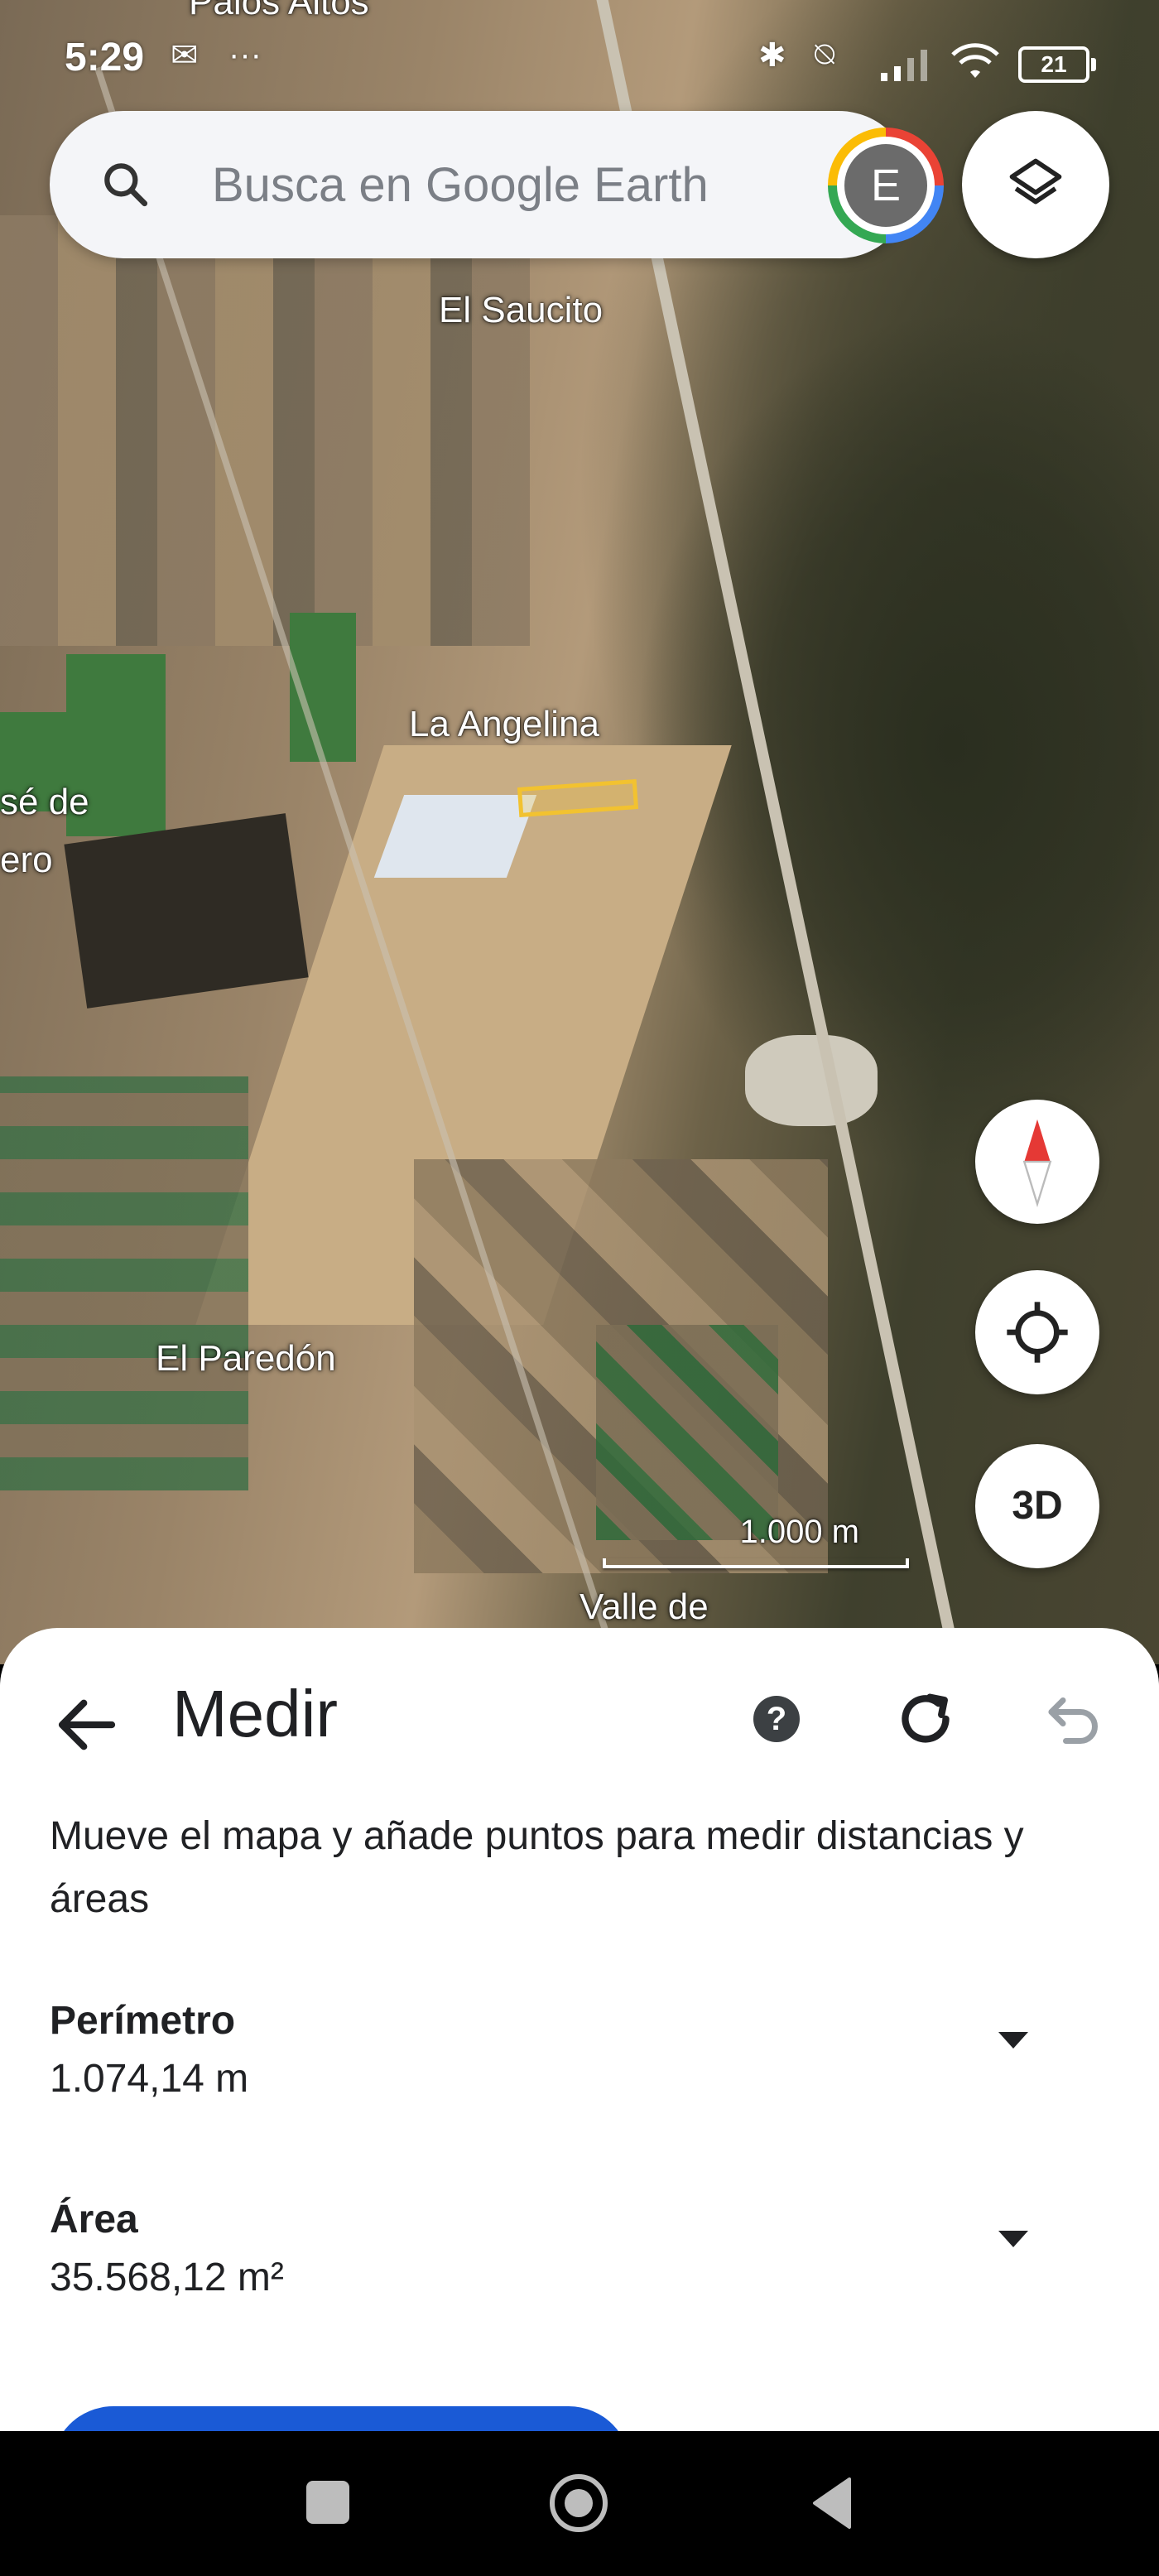 The height and width of the screenshot is (2576, 1159). Describe the element at coordinates (87, 1725) in the screenshot. I see `back-arrow-icon` at that location.